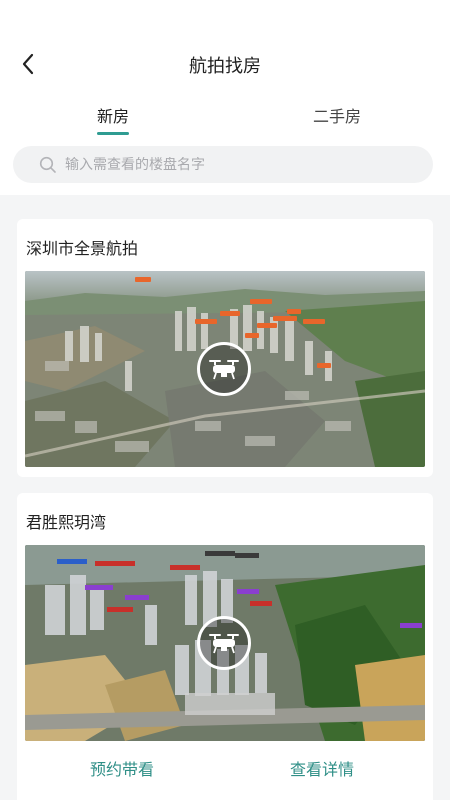 This screenshot has height=800, width=450. I want to click on tab-new-homes: 新房, so click(113, 115).